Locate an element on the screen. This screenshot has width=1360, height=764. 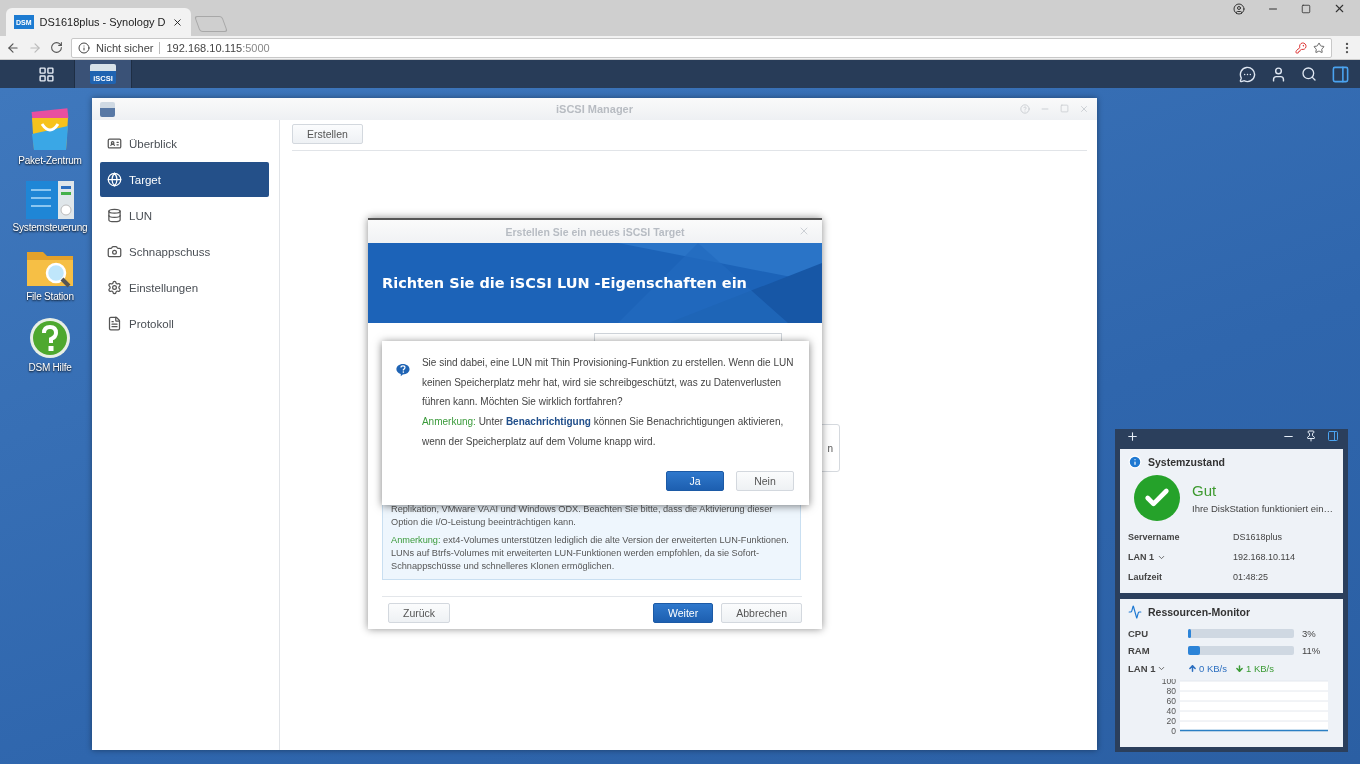
sidebar-item: LUN is located at coordinates (184, 215).